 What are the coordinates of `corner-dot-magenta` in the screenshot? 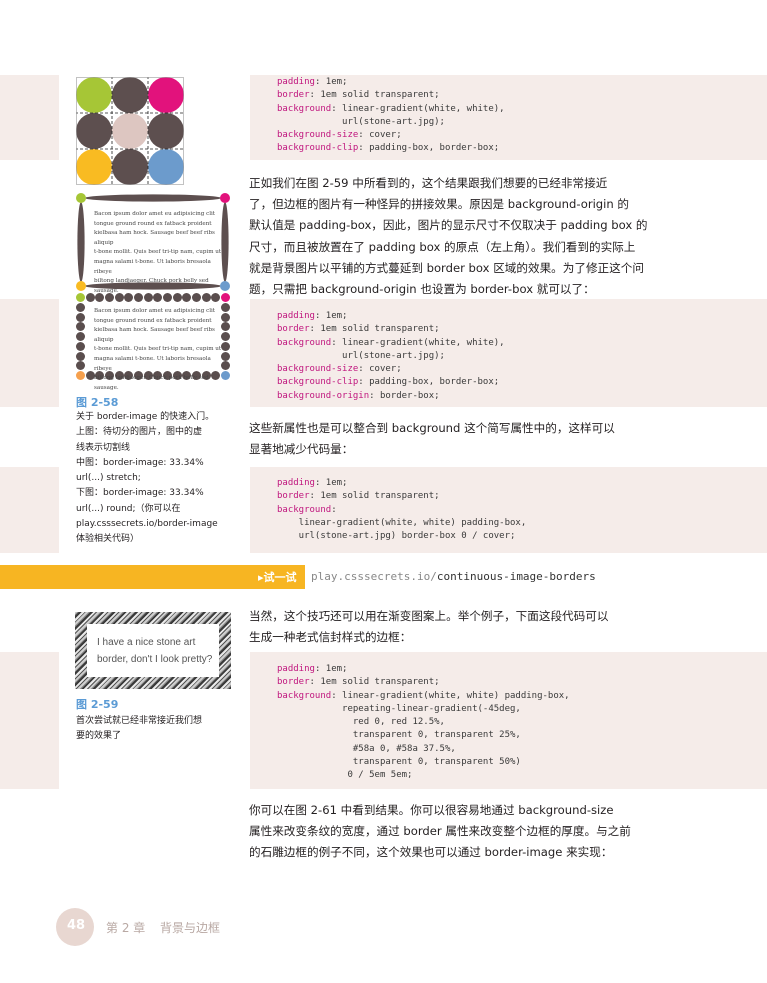 It's located at (225, 297).